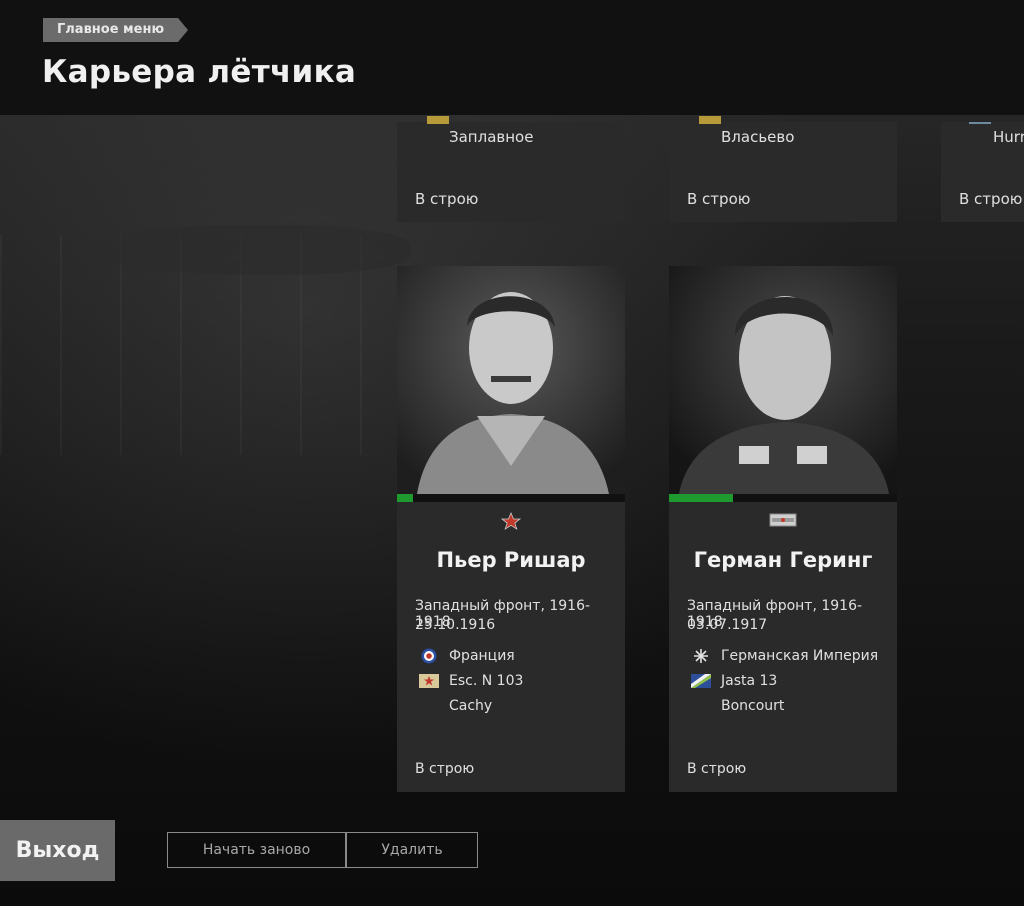  What do you see at coordinates (511, 169) in the screenshot?
I see `career-card-top-1: Заплавное В строю` at bounding box center [511, 169].